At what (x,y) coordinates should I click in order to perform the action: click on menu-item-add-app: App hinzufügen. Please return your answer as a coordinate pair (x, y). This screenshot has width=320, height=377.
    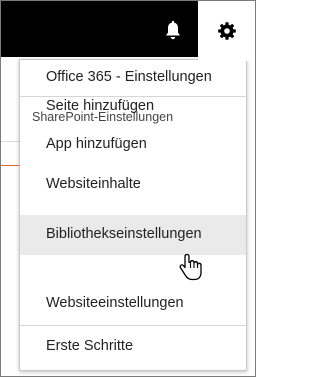
    Looking at the image, I should click on (133, 145).